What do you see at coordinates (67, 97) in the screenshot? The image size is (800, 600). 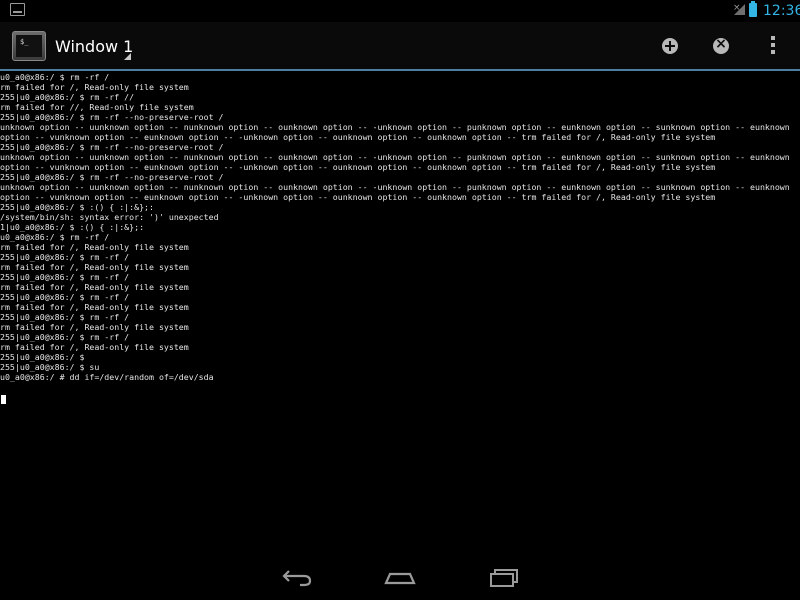 I see `terminal-line: 255|u0_a0@x86:/ $ rm -rf //` at bounding box center [67, 97].